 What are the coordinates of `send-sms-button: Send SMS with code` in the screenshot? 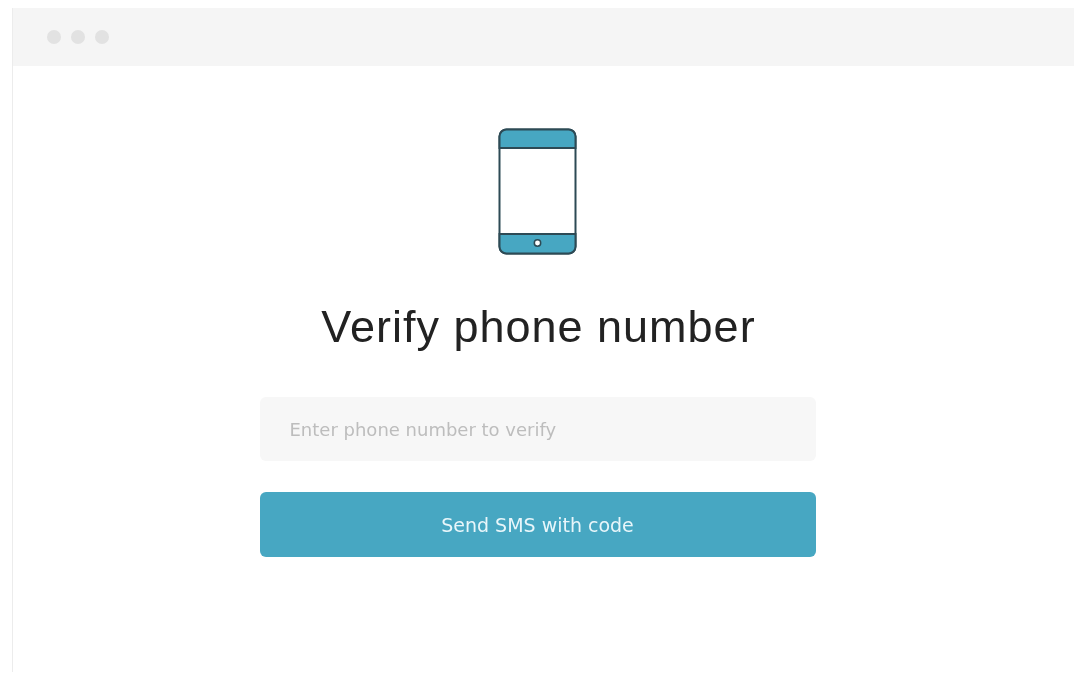 It's located at (537, 524).